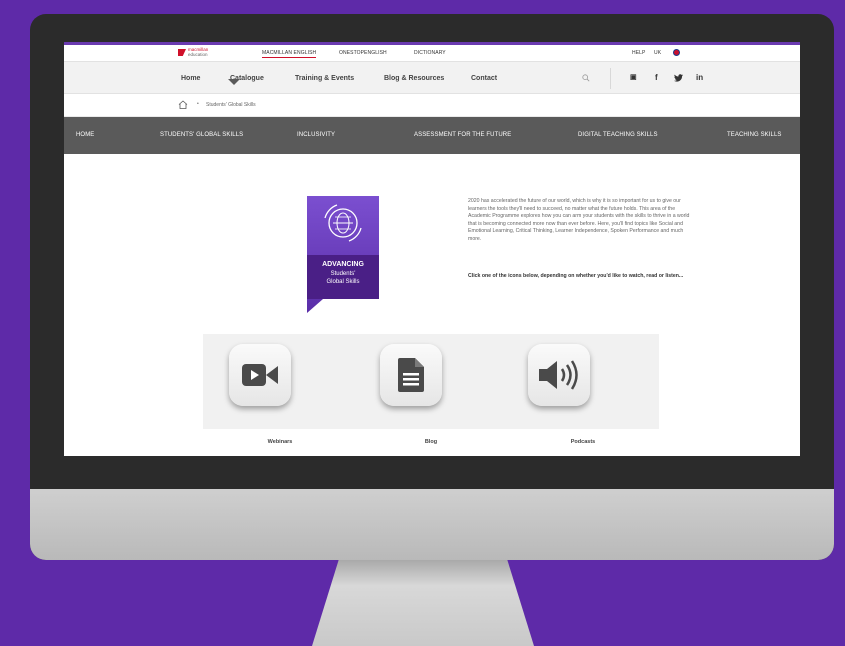 Image resolution: width=845 pixels, height=646 pixels. Describe the element at coordinates (182, 52) in the screenshot. I see `logo-mark-icon` at that location.